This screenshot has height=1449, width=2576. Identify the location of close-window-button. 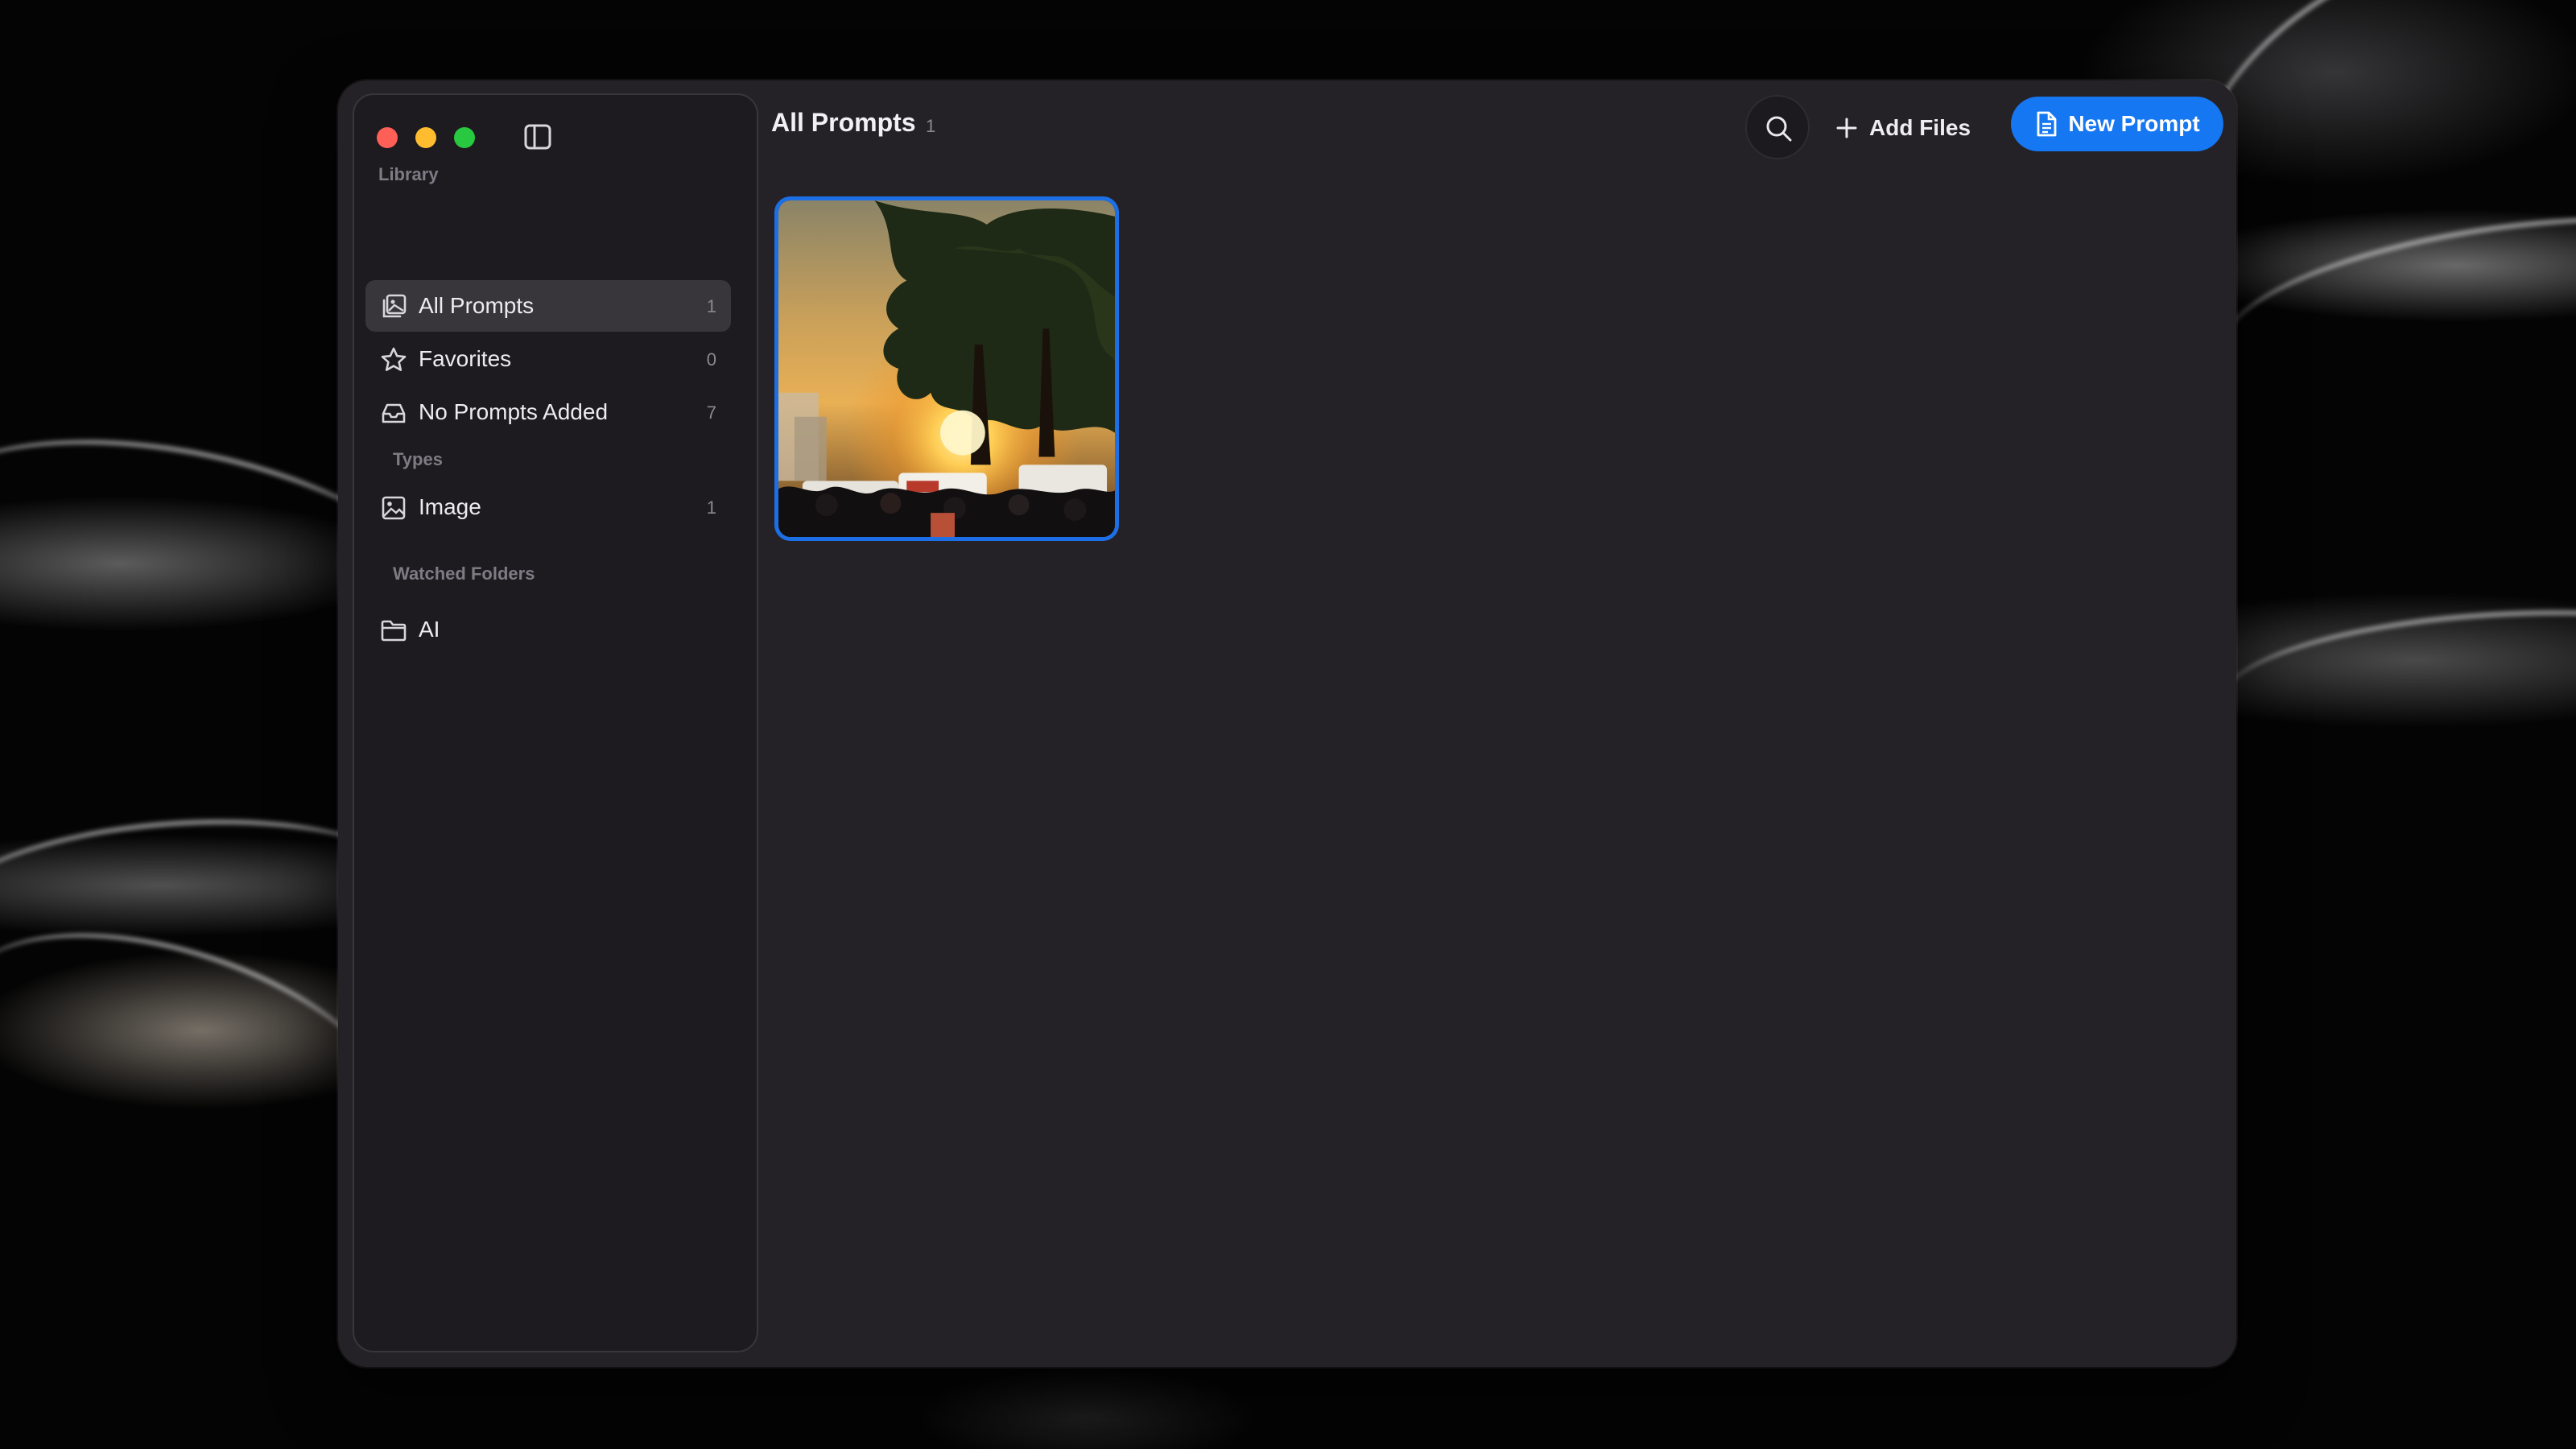
(387, 137).